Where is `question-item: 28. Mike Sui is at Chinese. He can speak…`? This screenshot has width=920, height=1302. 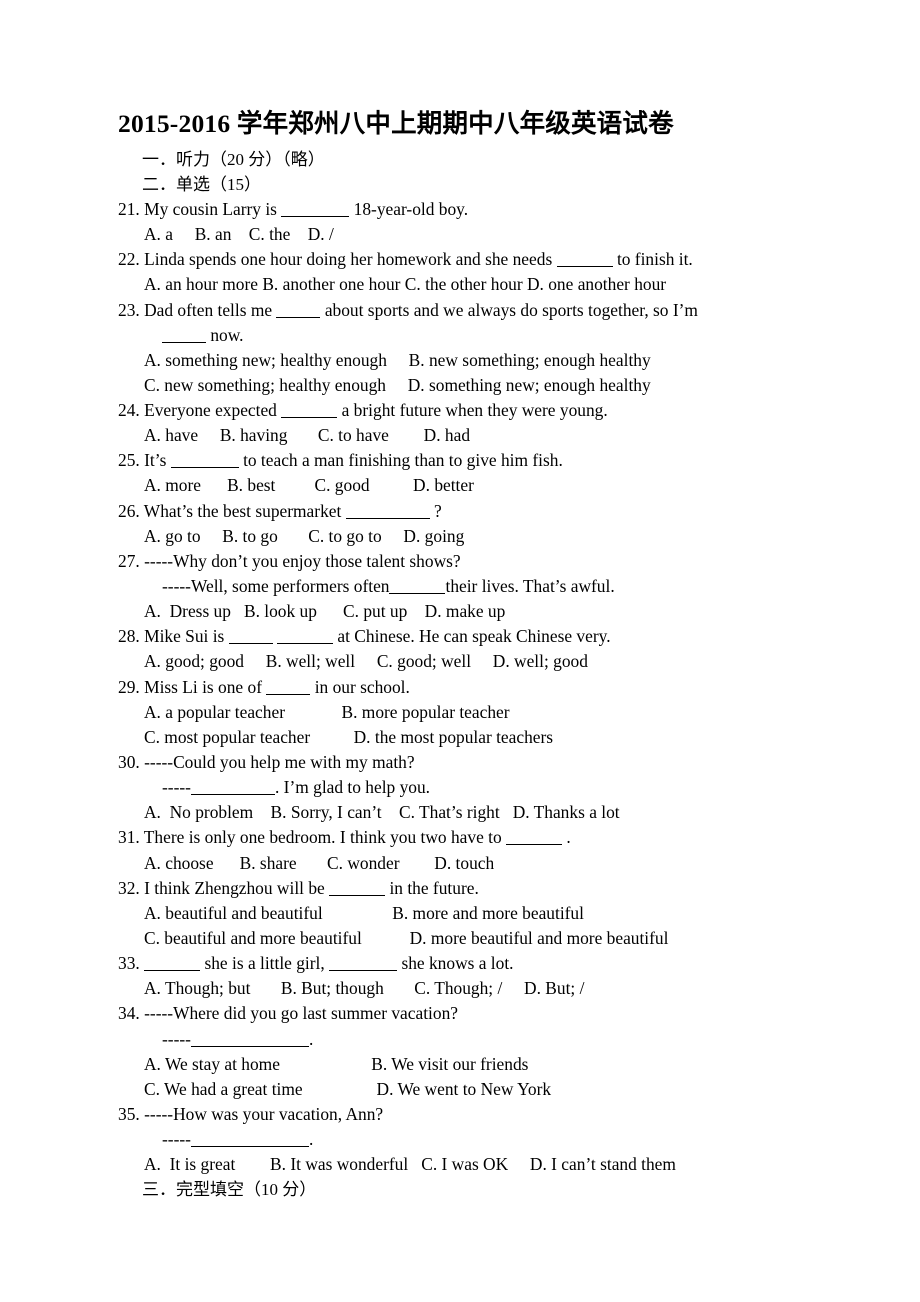
question-item: 28. Mike Sui is at Chinese. He can speak… is located at coordinates (499, 649).